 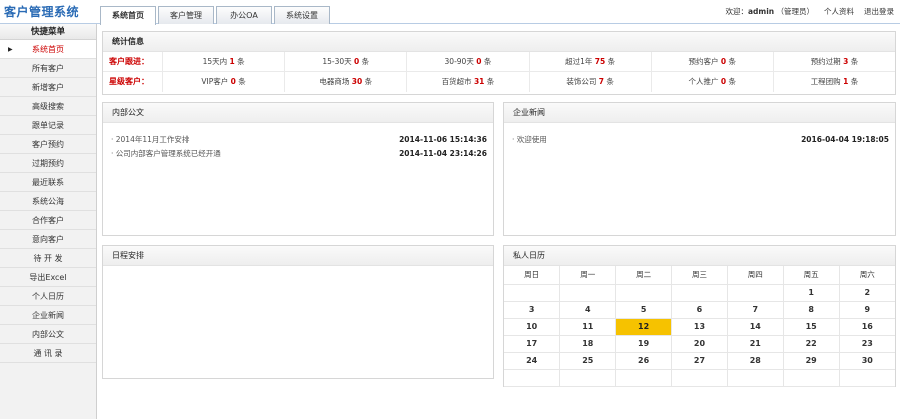 What do you see at coordinates (468, 82) in the screenshot?
I see `stat-cell: 百货超市 31 条` at bounding box center [468, 82].